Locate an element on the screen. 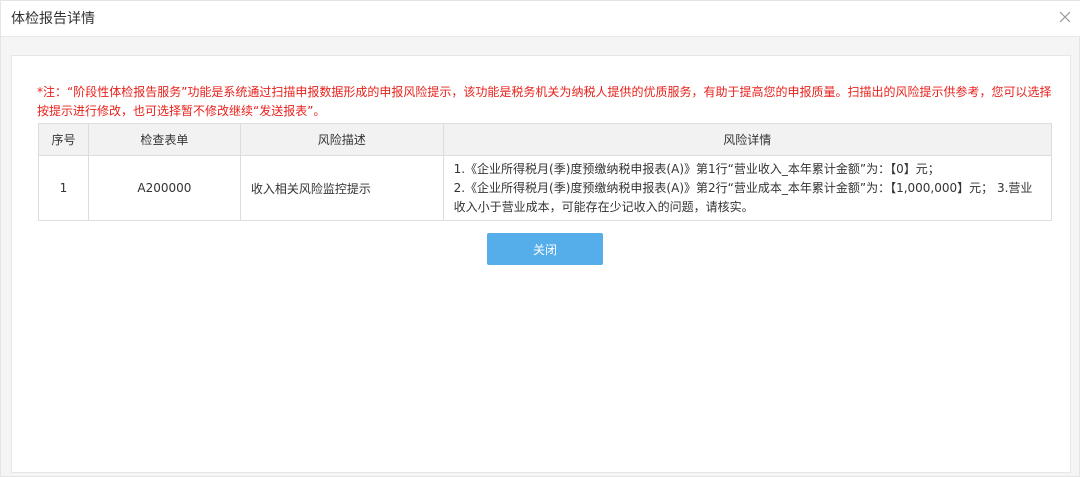 Image resolution: width=1080 pixels, height=477 pixels. close-icon is located at coordinates (1065, 17).